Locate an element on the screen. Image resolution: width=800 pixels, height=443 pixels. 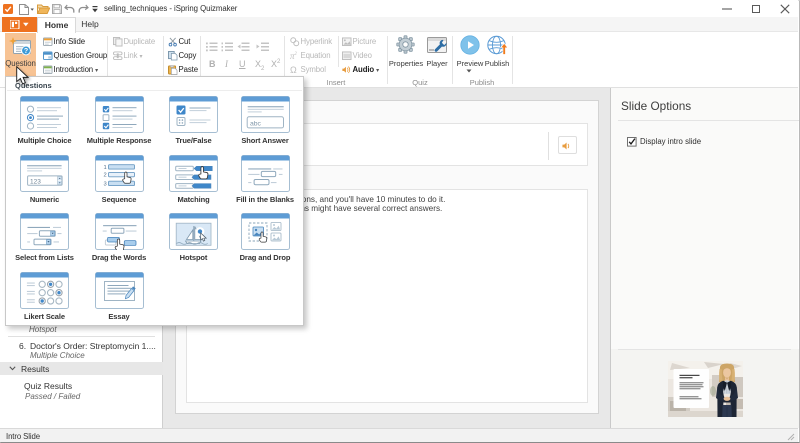
svg-text: 2 is located at coordinates (104, 175).